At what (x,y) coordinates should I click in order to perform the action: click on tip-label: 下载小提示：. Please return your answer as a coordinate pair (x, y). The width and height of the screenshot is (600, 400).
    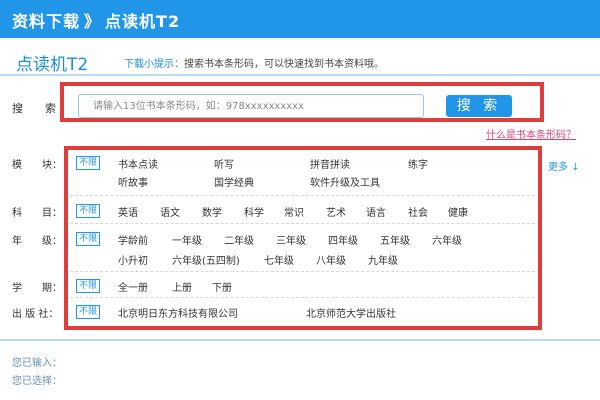
    Looking at the image, I should click on (154, 64).